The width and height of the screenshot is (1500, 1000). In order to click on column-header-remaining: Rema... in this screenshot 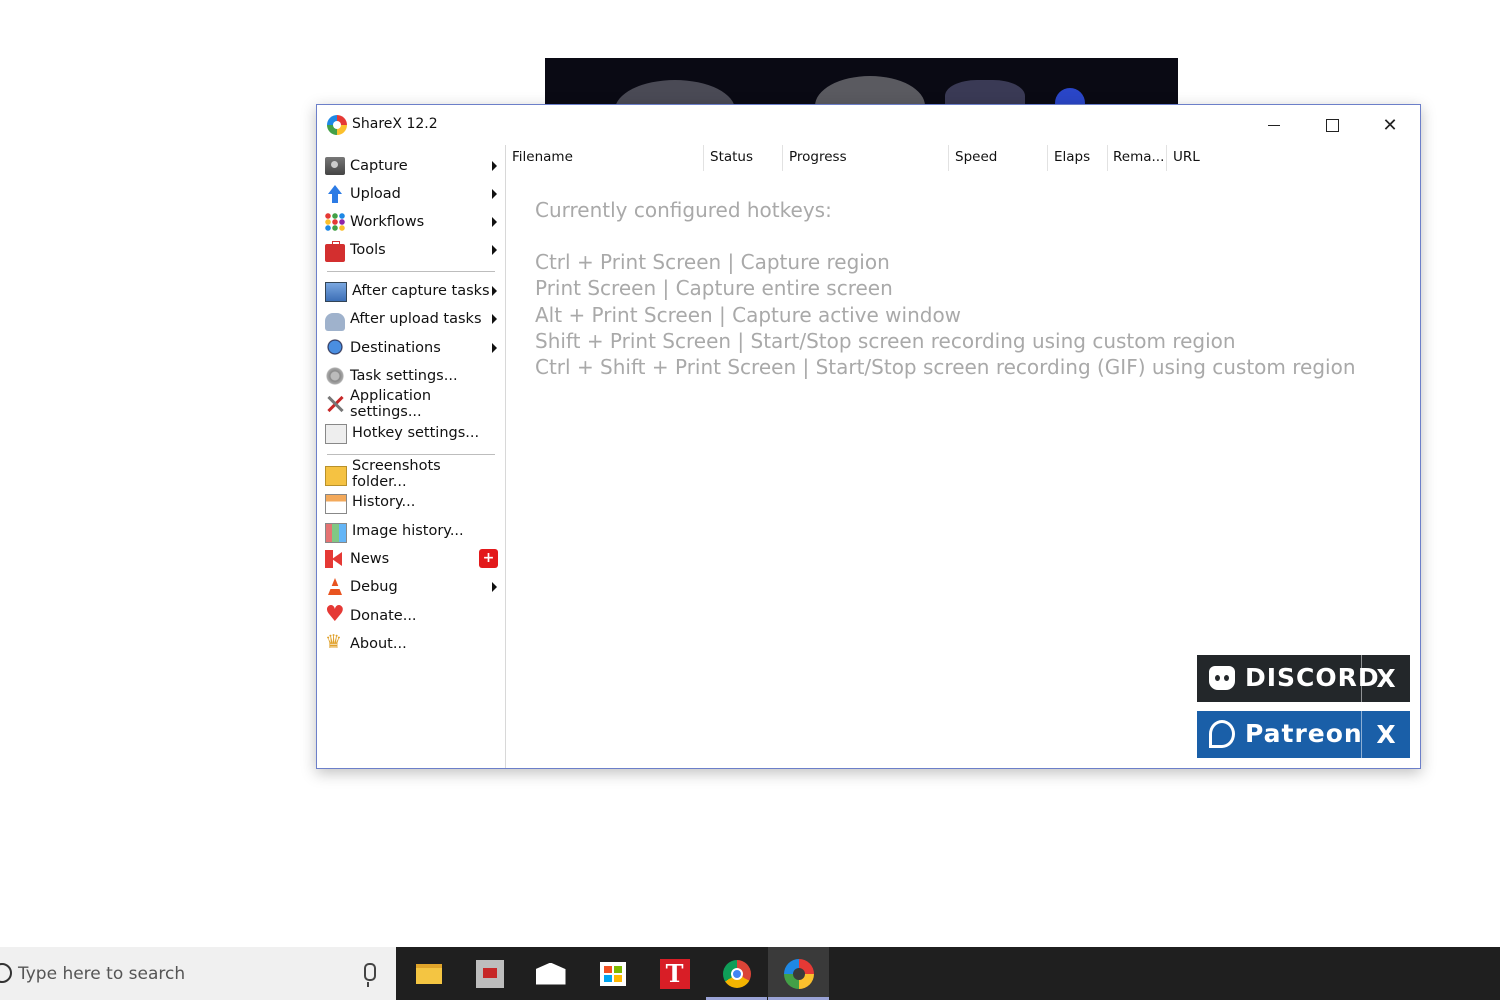, I will do `click(1138, 158)`.